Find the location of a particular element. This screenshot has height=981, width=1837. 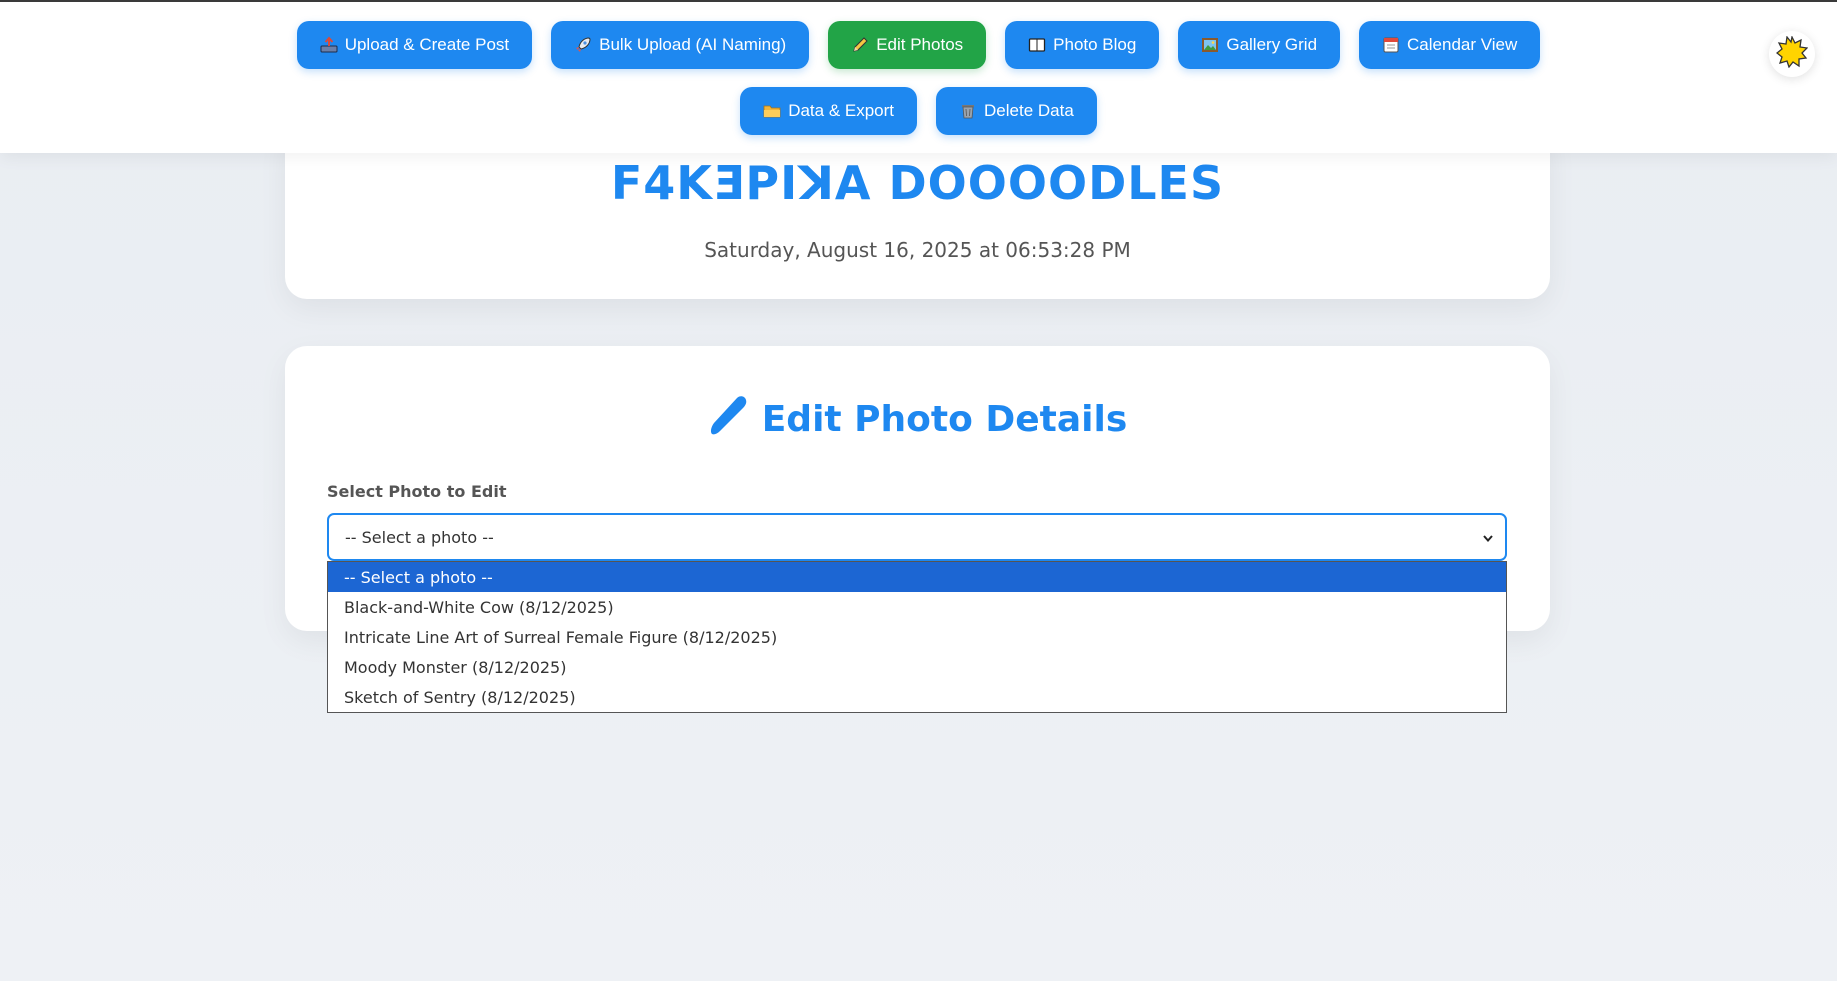

chevron-down-icon is located at coordinates (1488, 539).